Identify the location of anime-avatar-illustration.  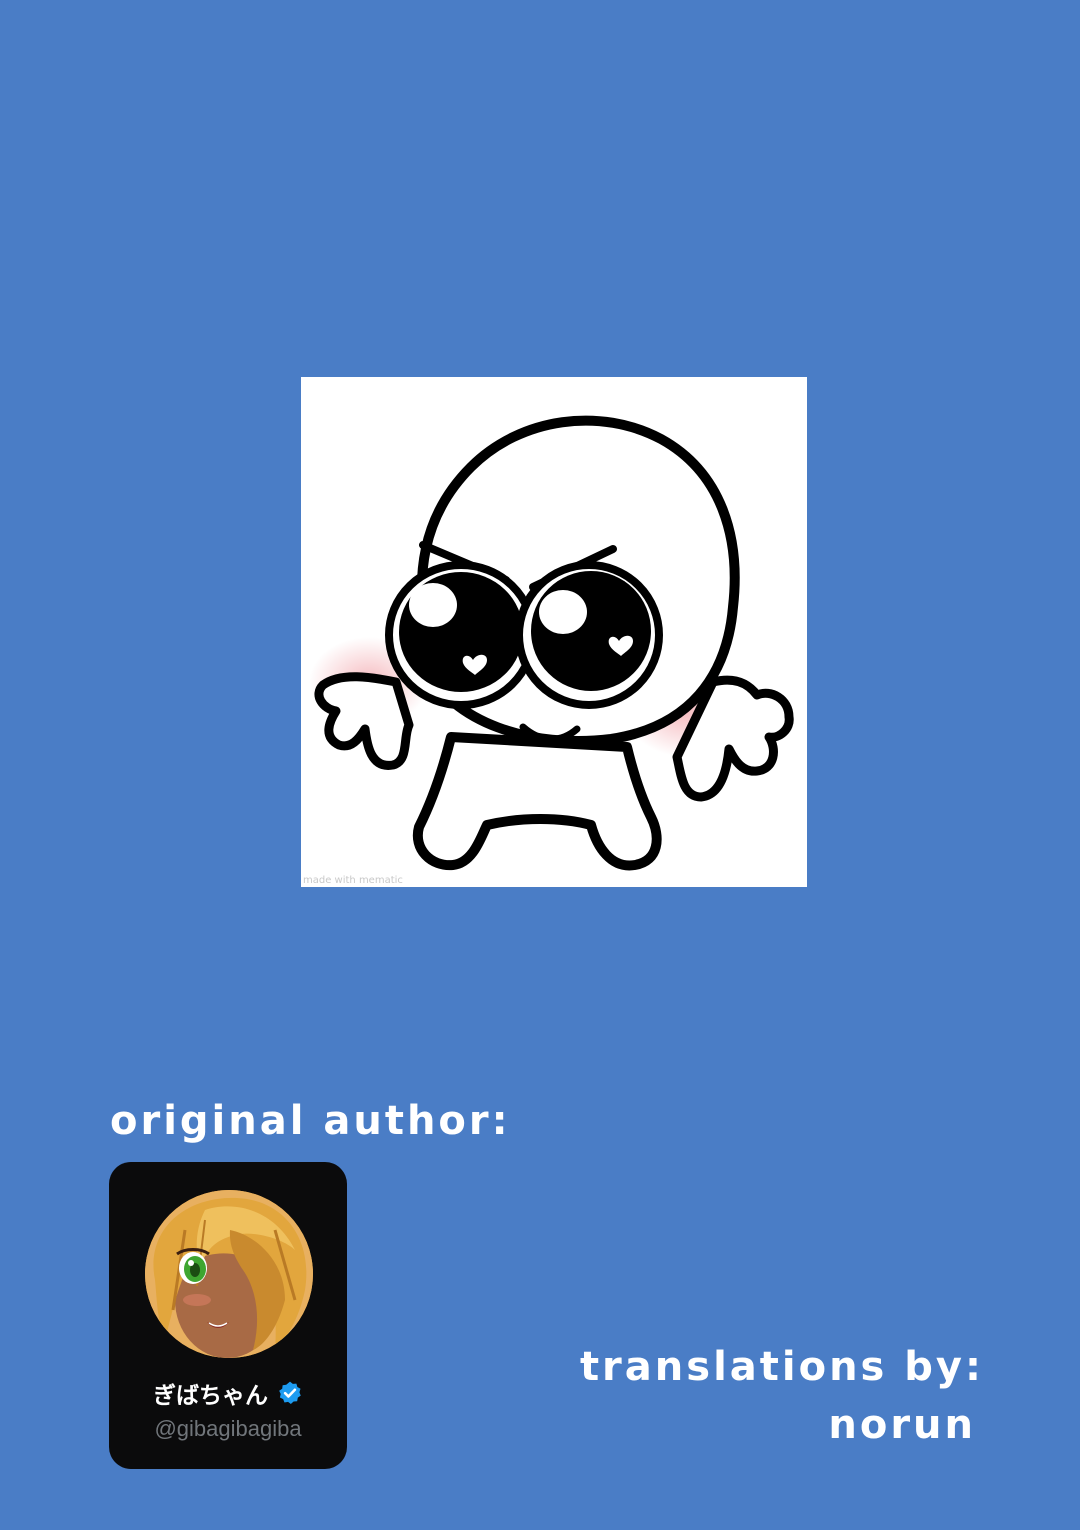
(229, 1274).